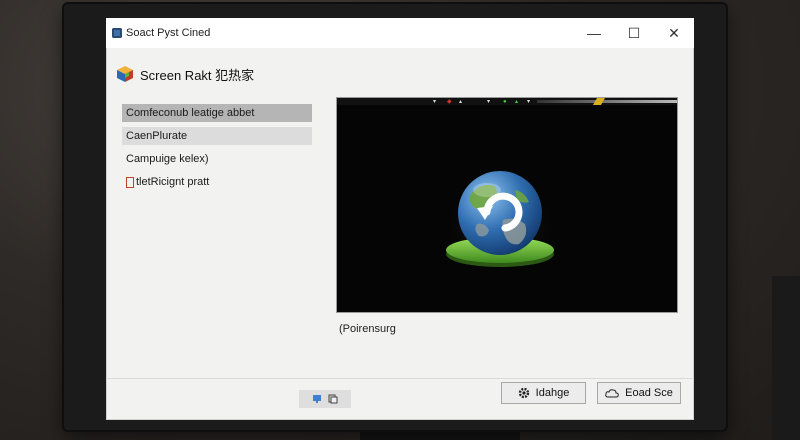 The height and width of the screenshot is (440, 800). Describe the element at coordinates (217, 136) in the screenshot. I see `list-item: CaenPlurate` at that location.